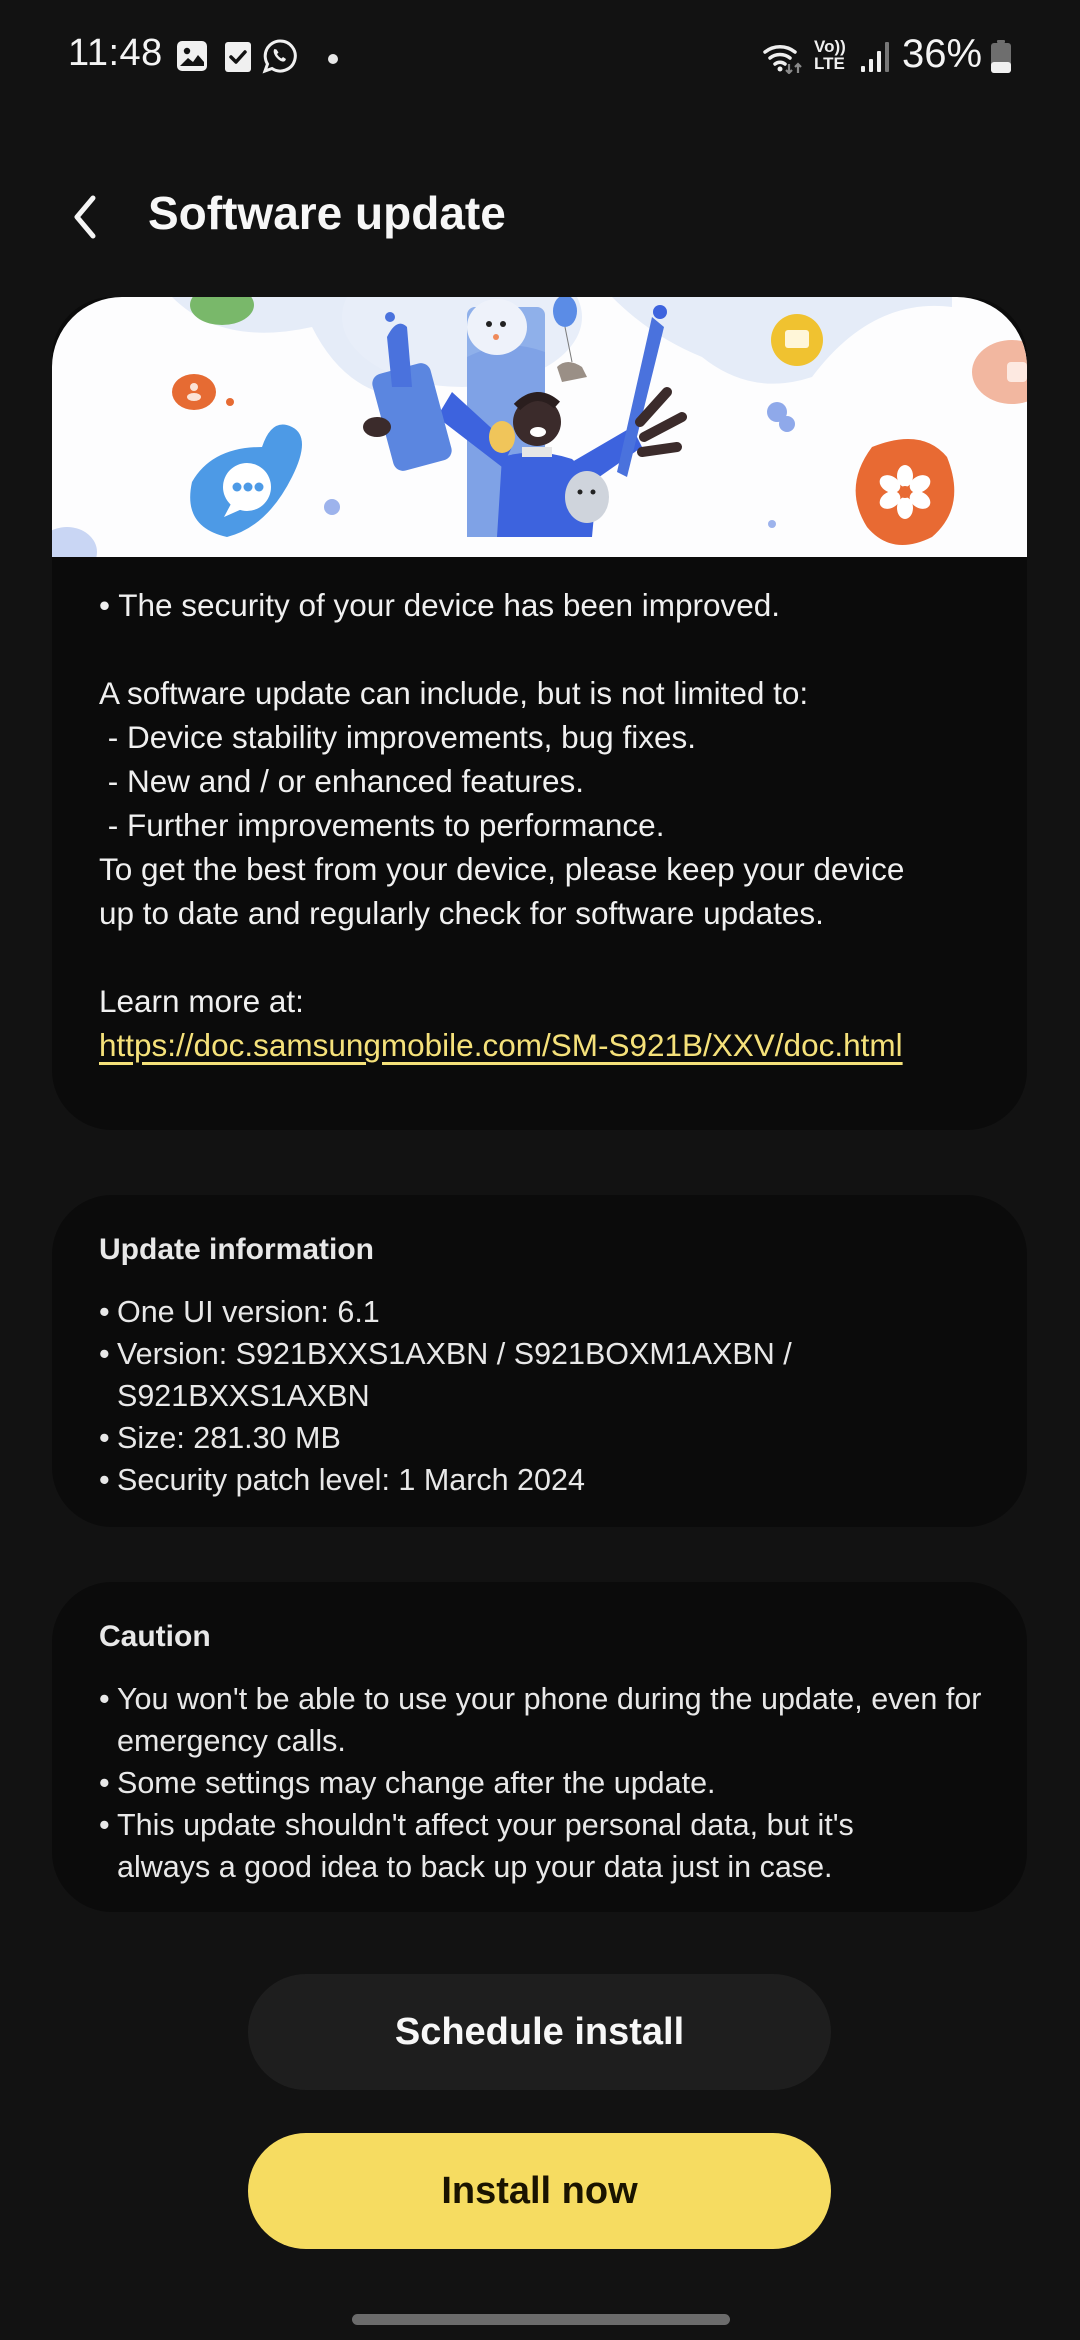 This screenshot has height=2340, width=1080. I want to click on info-item-size: Size: 281.30 MB, so click(539, 1438).